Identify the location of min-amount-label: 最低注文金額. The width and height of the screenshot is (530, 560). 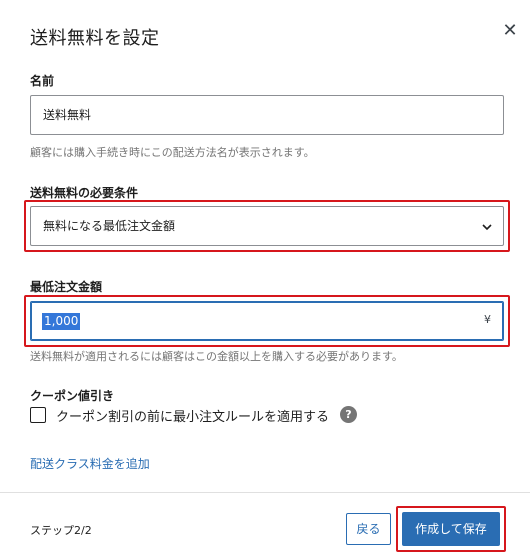
(66, 287).